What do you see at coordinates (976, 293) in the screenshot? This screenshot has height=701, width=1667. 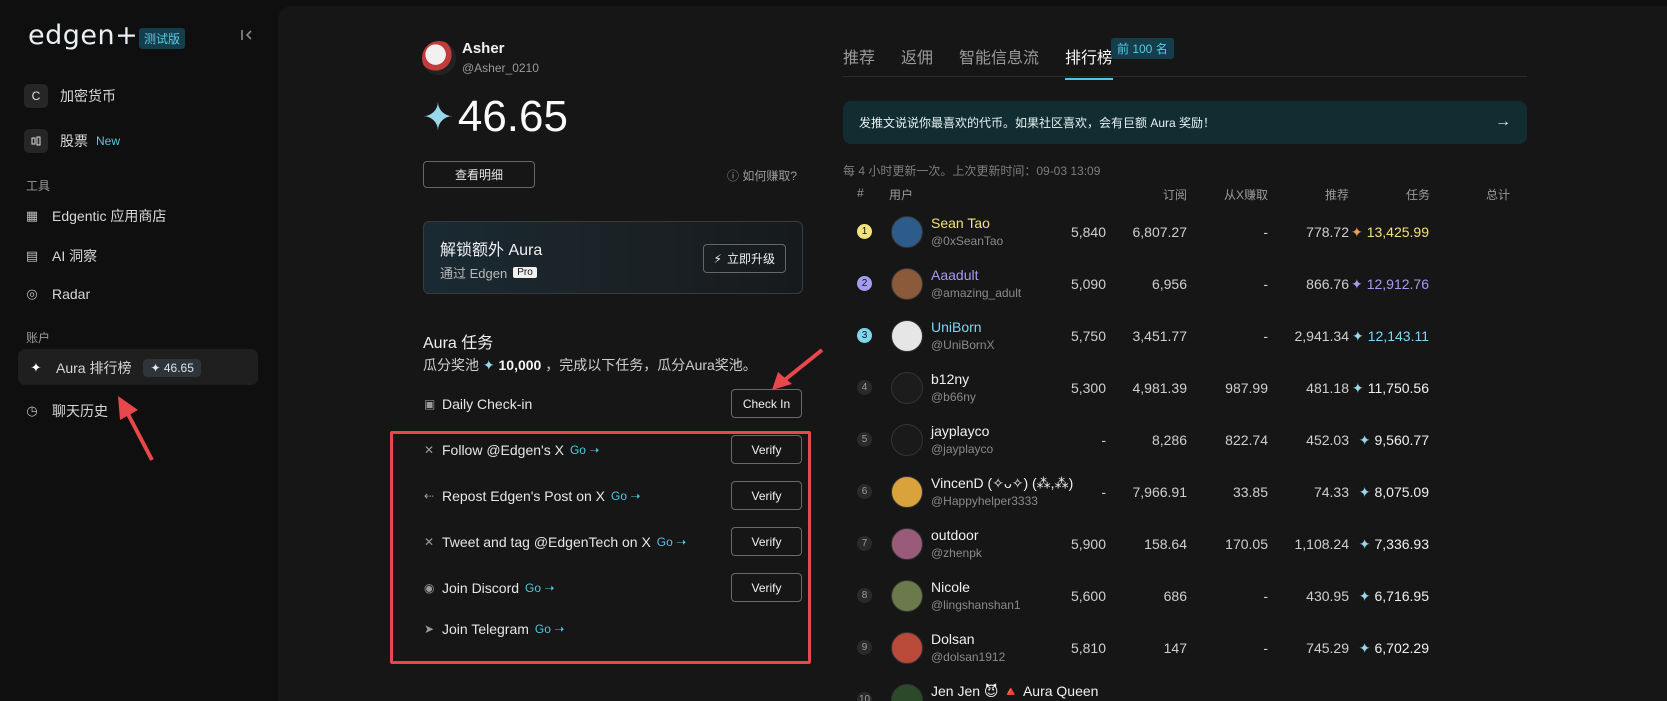 I see `user-handle: @amazing_adult` at bounding box center [976, 293].